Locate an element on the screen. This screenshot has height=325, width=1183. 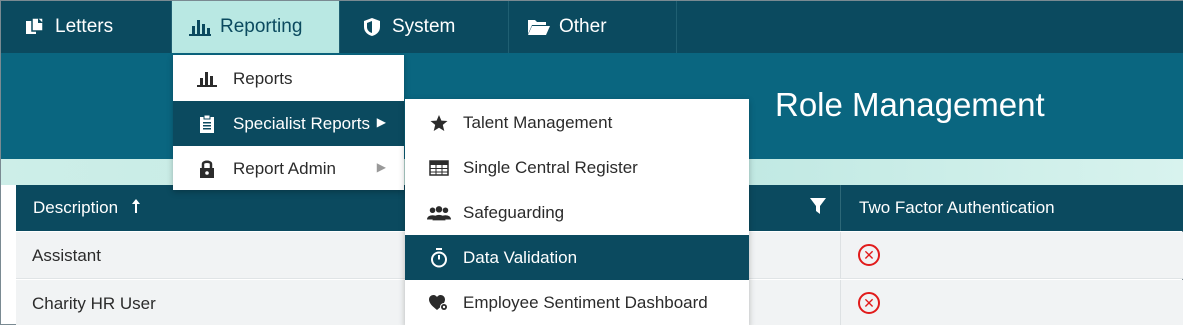
column-header-description: Description is located at coordinates (87, 208).